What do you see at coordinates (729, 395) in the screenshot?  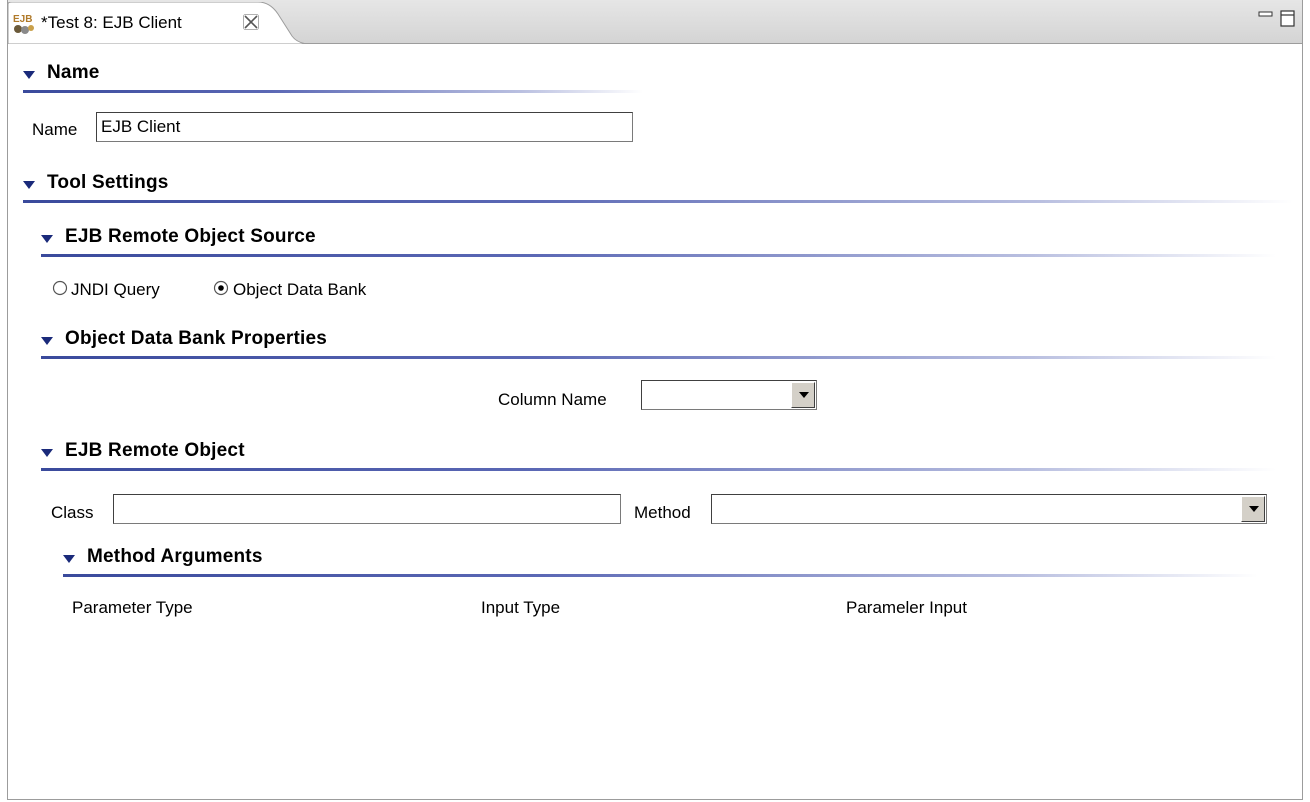 I see `column-name-dropdown` at bounding box center [729, 395].